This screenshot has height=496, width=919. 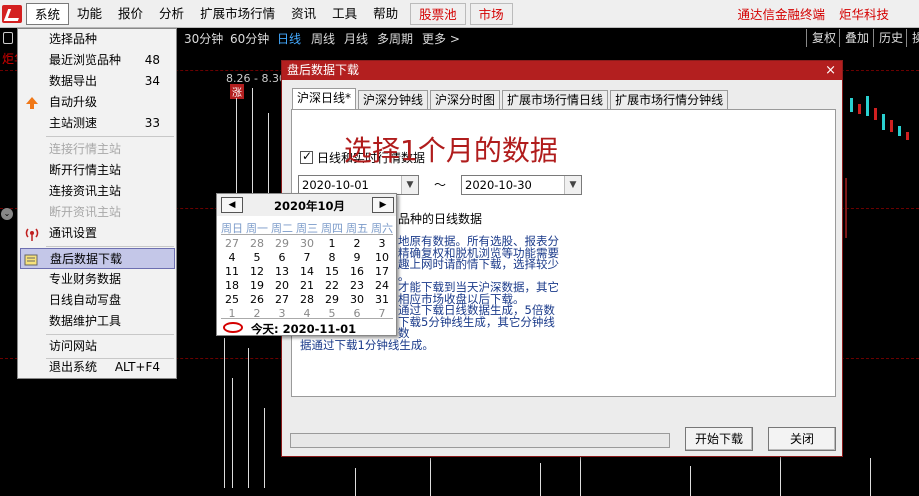 I want to click on tab-ext-minute: 扩展市场行情分钟线, so click(x=669, y=100).